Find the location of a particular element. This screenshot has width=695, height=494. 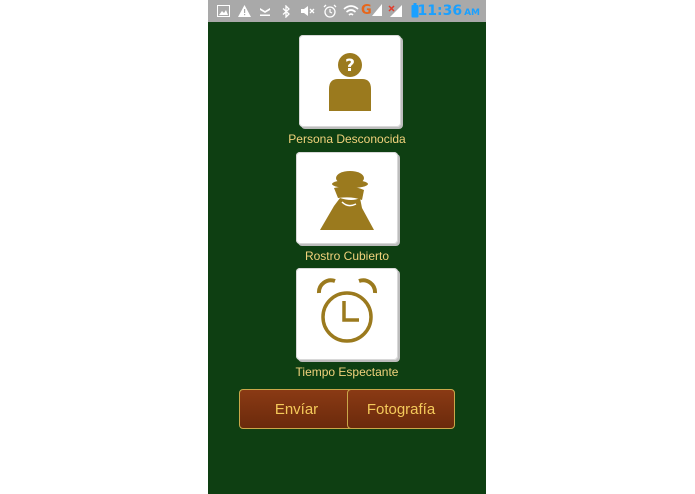

covered-face-option-button is located at coordinates (347, 198).